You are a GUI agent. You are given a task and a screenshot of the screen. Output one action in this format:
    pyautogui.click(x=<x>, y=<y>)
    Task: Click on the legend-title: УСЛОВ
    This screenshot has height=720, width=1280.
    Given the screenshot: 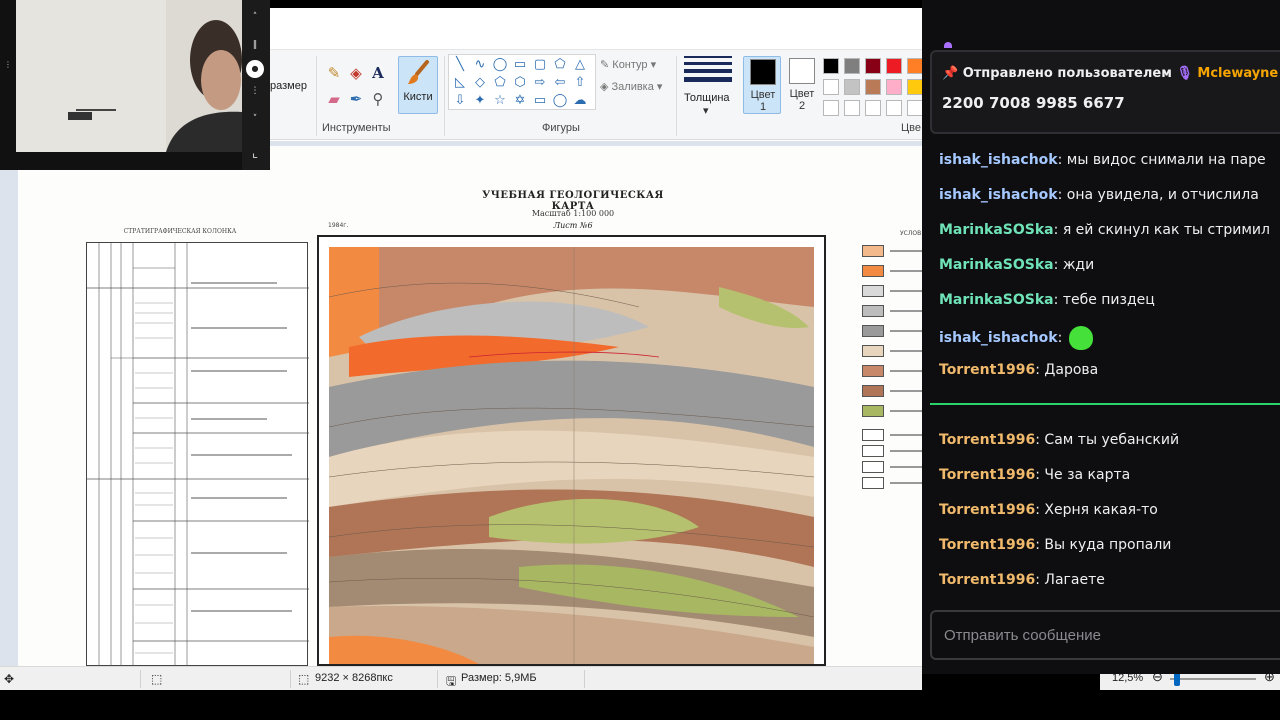 What is the action you would take?
    pyautogui.click(x=911, y=233)
    